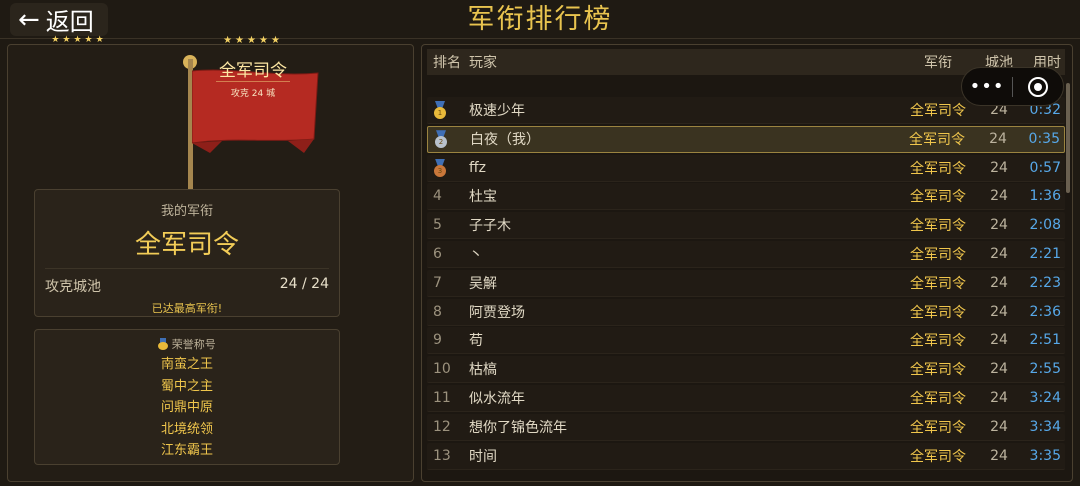  I want to click on player-name: 子子木, so click(490, 226).